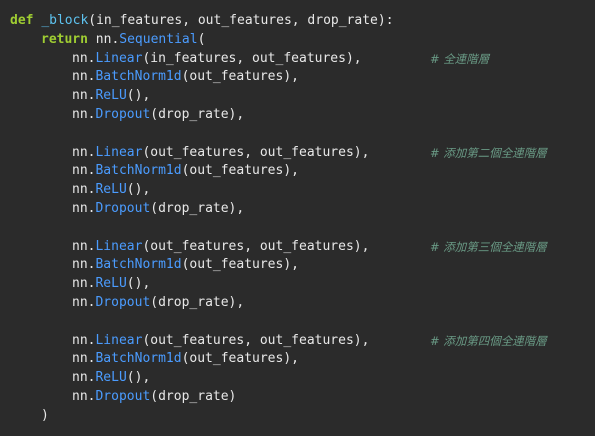 This screenshot has width=595, height=436. What do you see at coordinates (302, 359) in the screenshot?
I see `code-line-batchnorm-4: nn.BatchNorm1d(out_features),` at bounding box center [302, 359].